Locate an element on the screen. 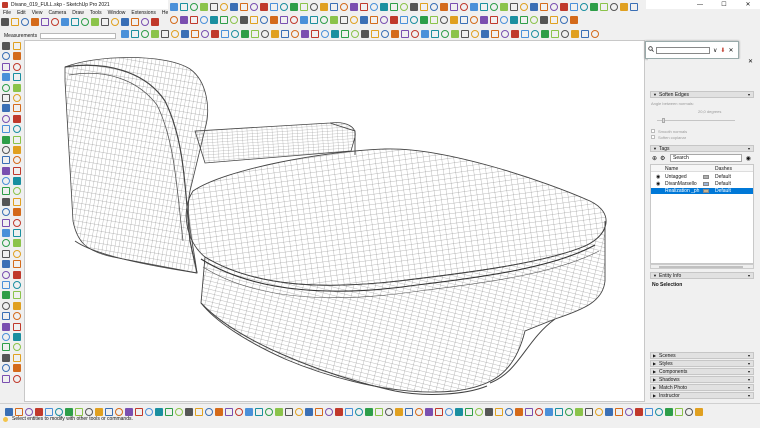  tags-scrollbar is located at coordinates (702, 266).